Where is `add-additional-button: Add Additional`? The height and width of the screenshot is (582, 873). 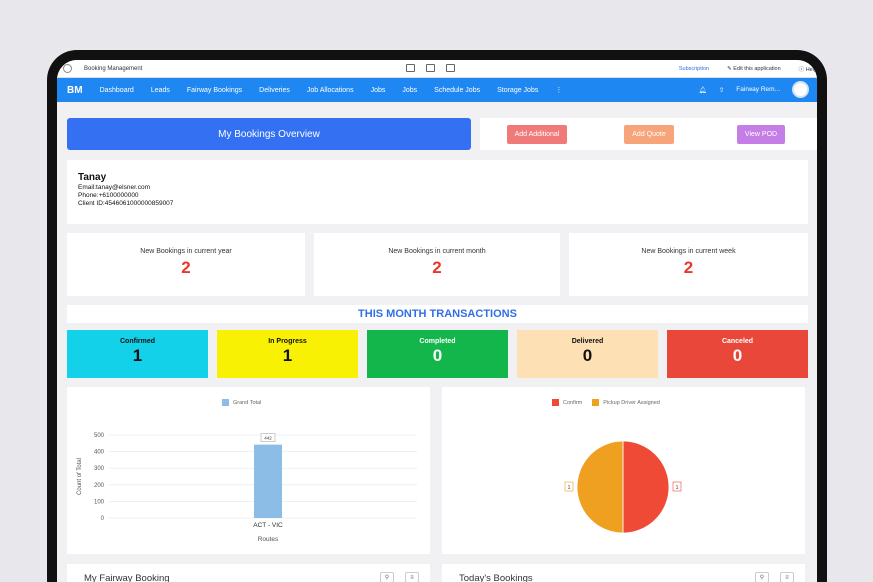 add-additional-button: Add Additional is located at coordinates (537, 134).